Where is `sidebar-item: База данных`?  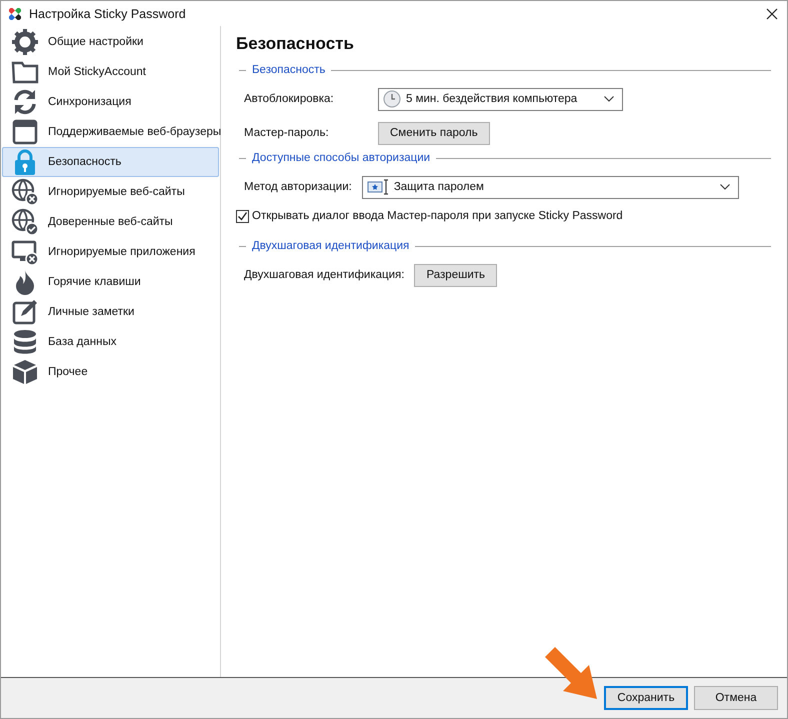
sidebar-item: База данных is located at coordinates (110, 342).